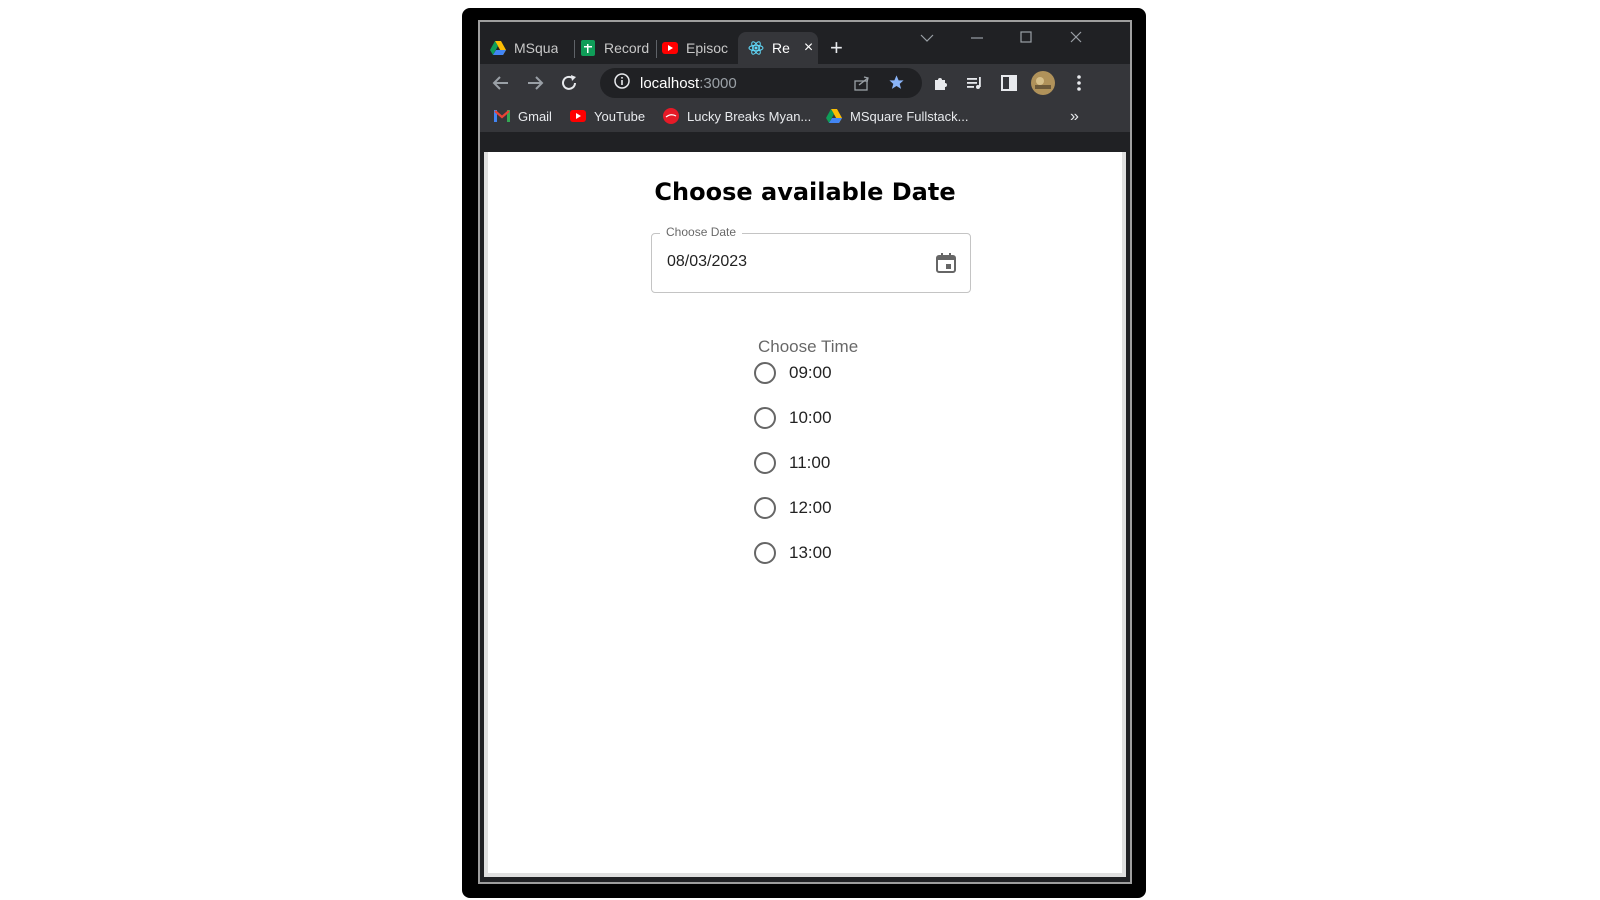 This screenshot has height=900, width=1600. Describe the element at coordinates (810, 462) in the screenshot. I see `time-option-label: 11:00` at that location.